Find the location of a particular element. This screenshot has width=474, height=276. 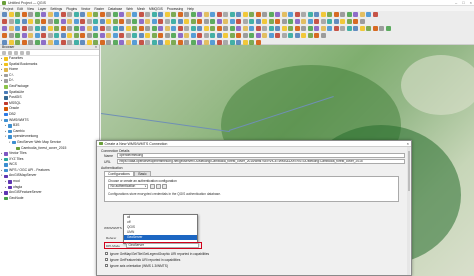

menu-item: Database is located at coordinates (115, 9).